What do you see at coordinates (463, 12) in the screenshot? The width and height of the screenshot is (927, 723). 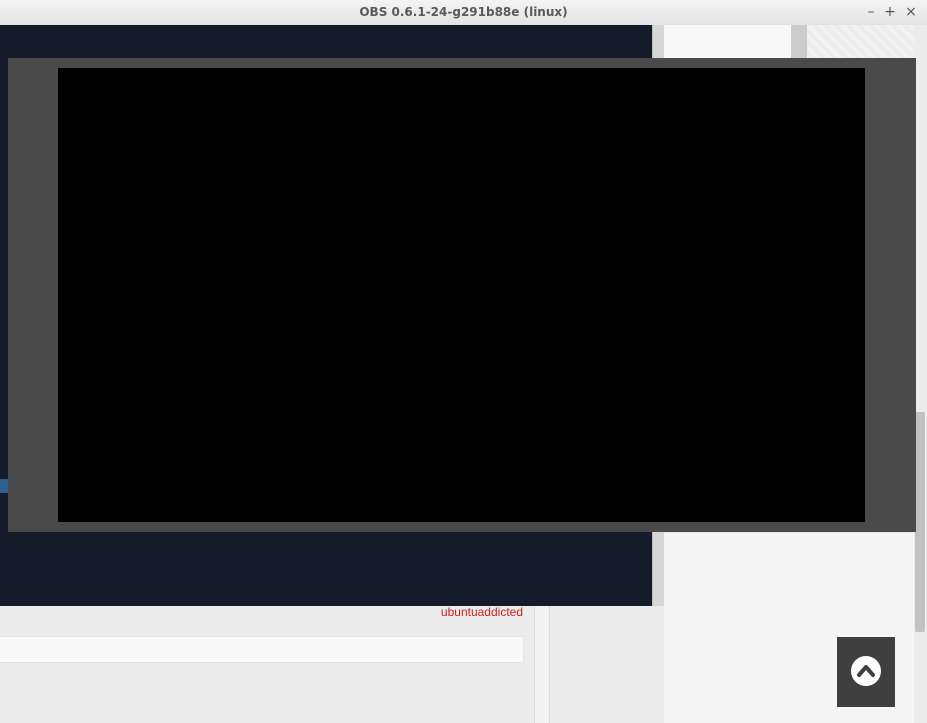 I see `window-title: OBS 0.6.1-24-g291b88e (linux)` at bounding box center [463, 12].